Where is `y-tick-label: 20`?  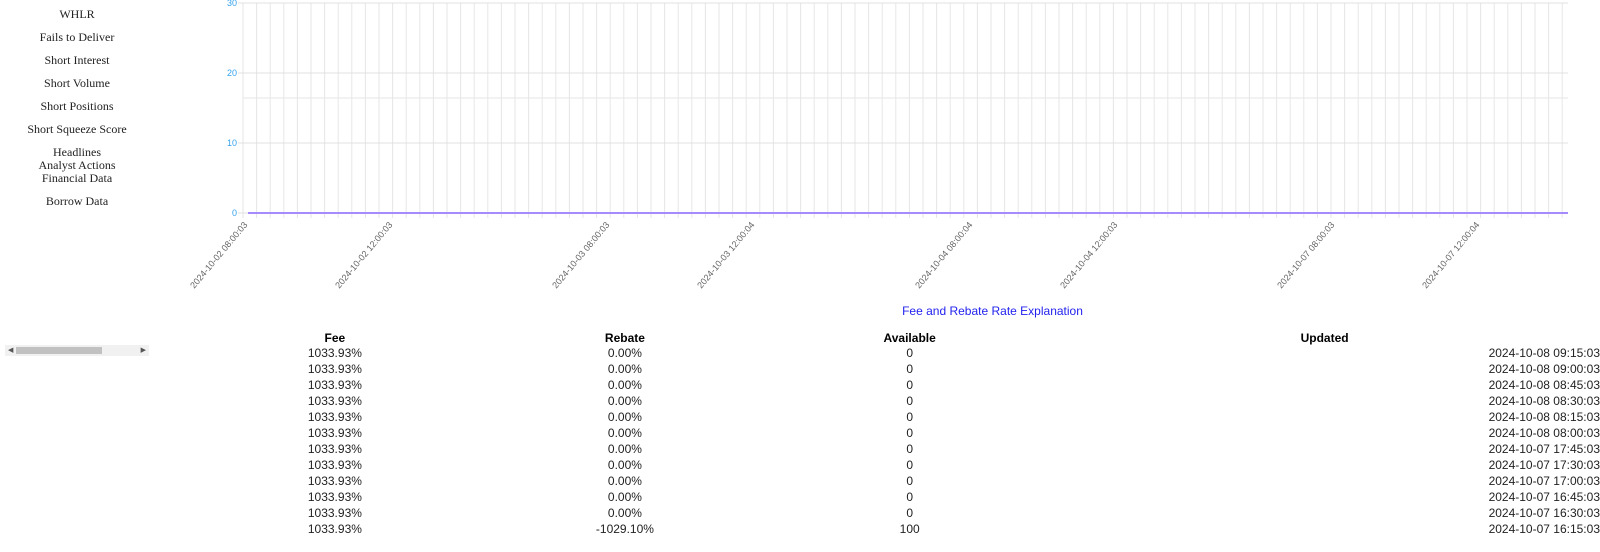
y-tick-label: 20 is located at coordinates (232, 73).